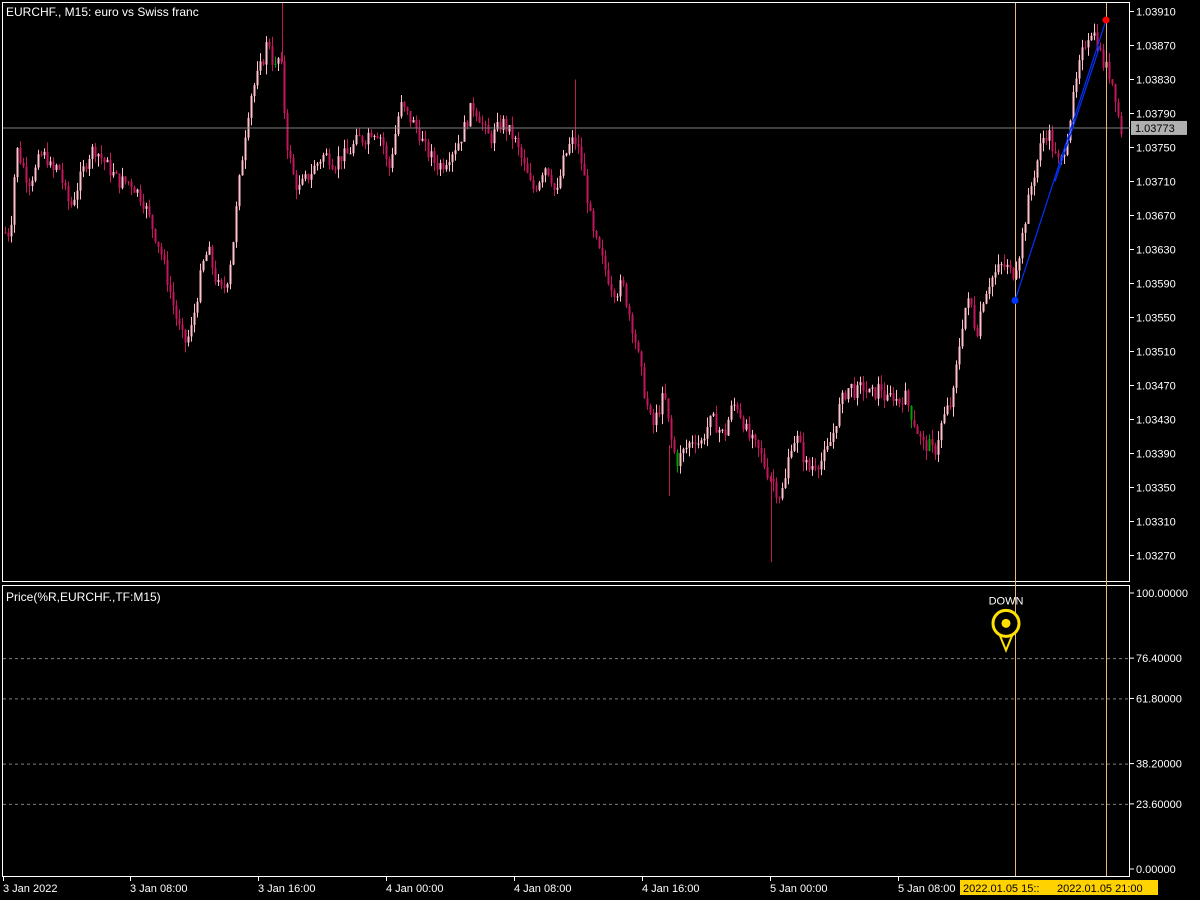 This screenshot has height=900, width=1200. What do you see at coordinates (1015, 300) in the screenshot?
I see `trend-start-point` at bounding box center [1015, 300].